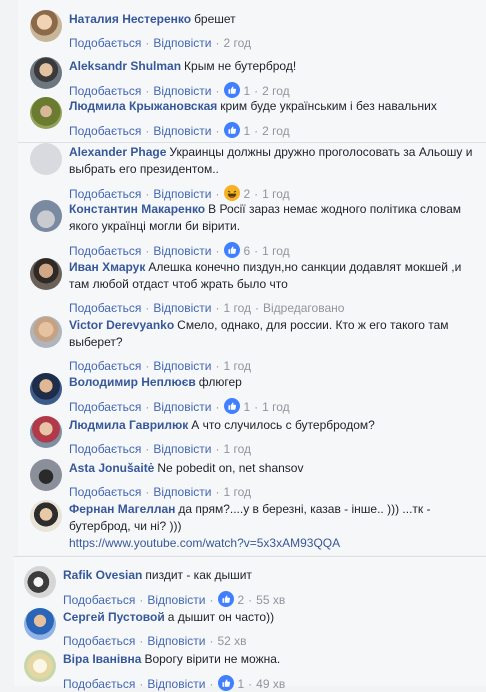 The width and height of the screenshot is (486, 692). What do you see at coordinates (303, 308) in the screenshot?
I see `edited-label: Відредаговано` at bounding box center [303, 308].